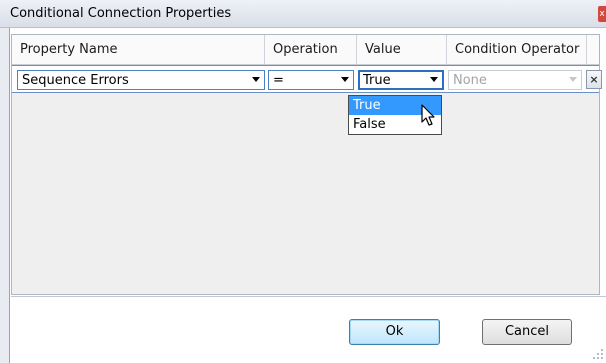 The image size is (606, 363). I want to click on remove-row-icon: ×, so click(594, 79).